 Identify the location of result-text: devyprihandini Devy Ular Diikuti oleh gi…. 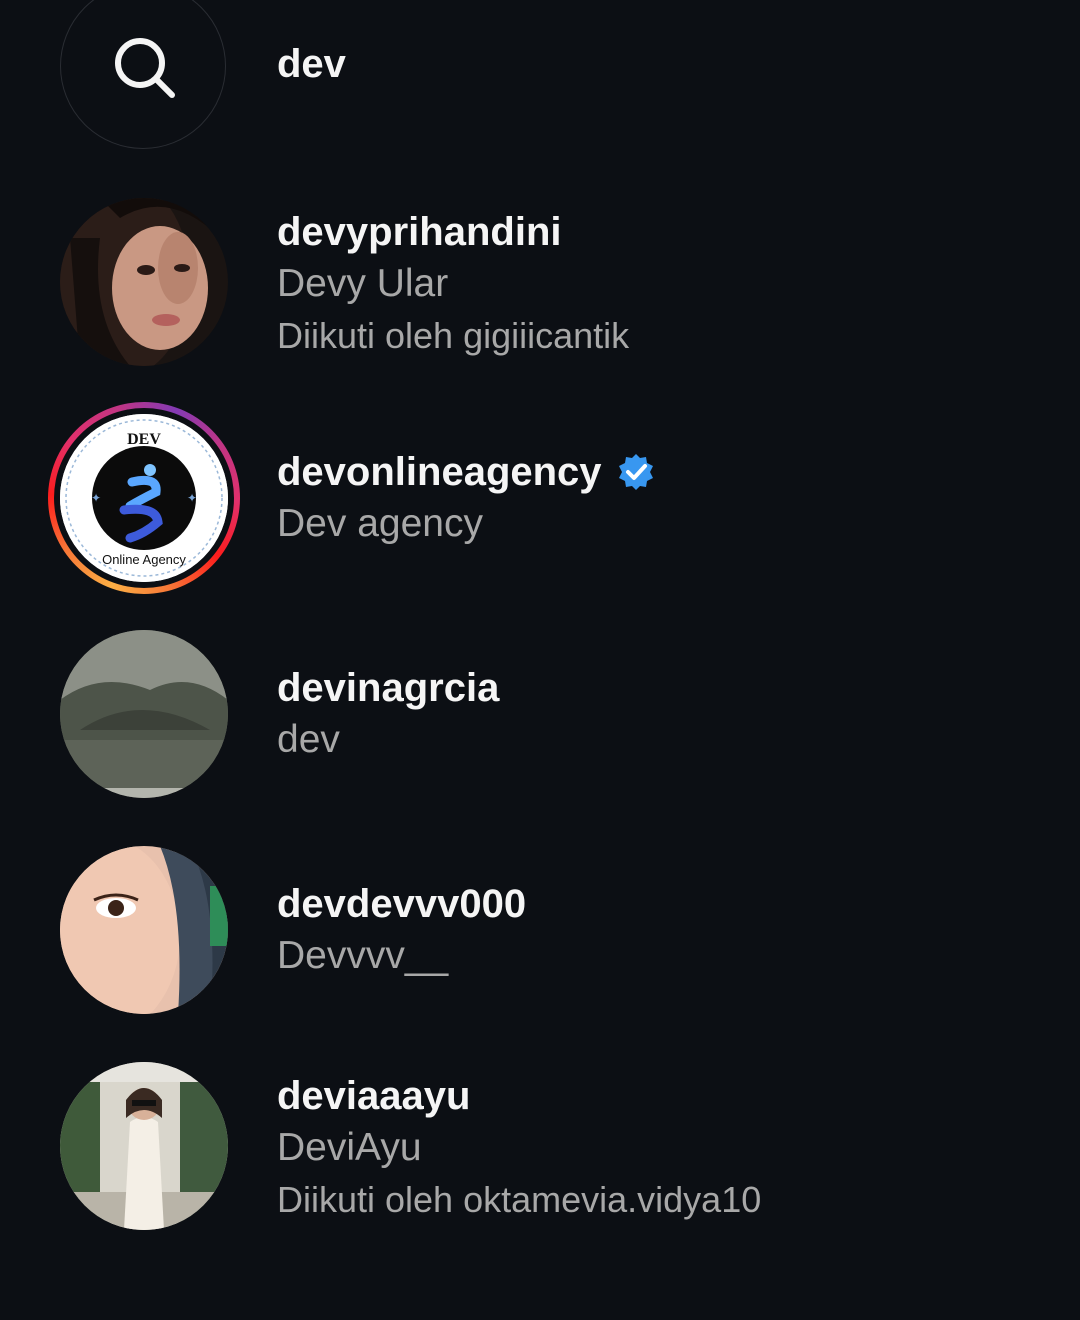
(453, 284).